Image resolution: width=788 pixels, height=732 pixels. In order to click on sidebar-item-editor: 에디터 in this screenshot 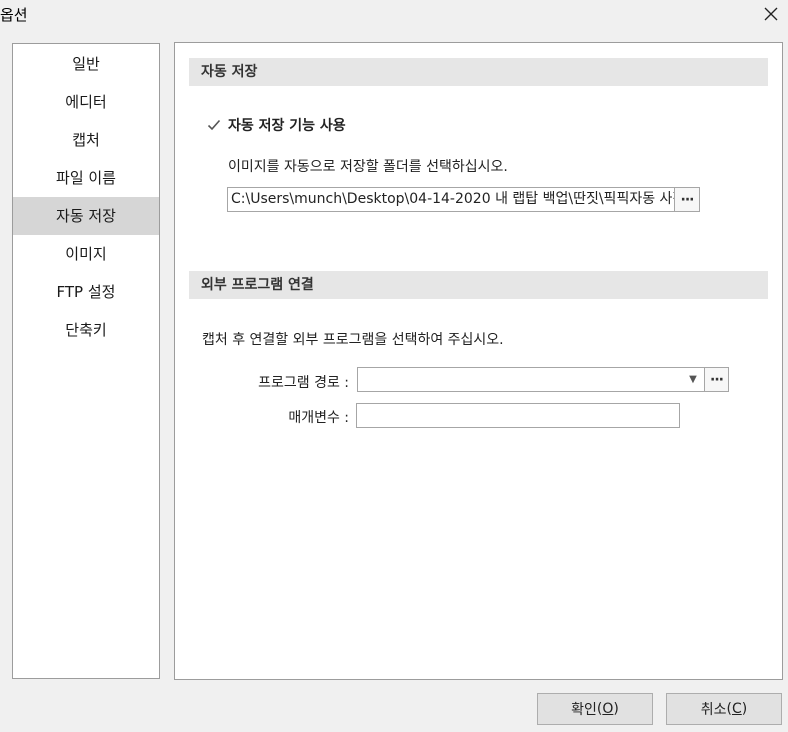, I will do `click(86, 102)`.